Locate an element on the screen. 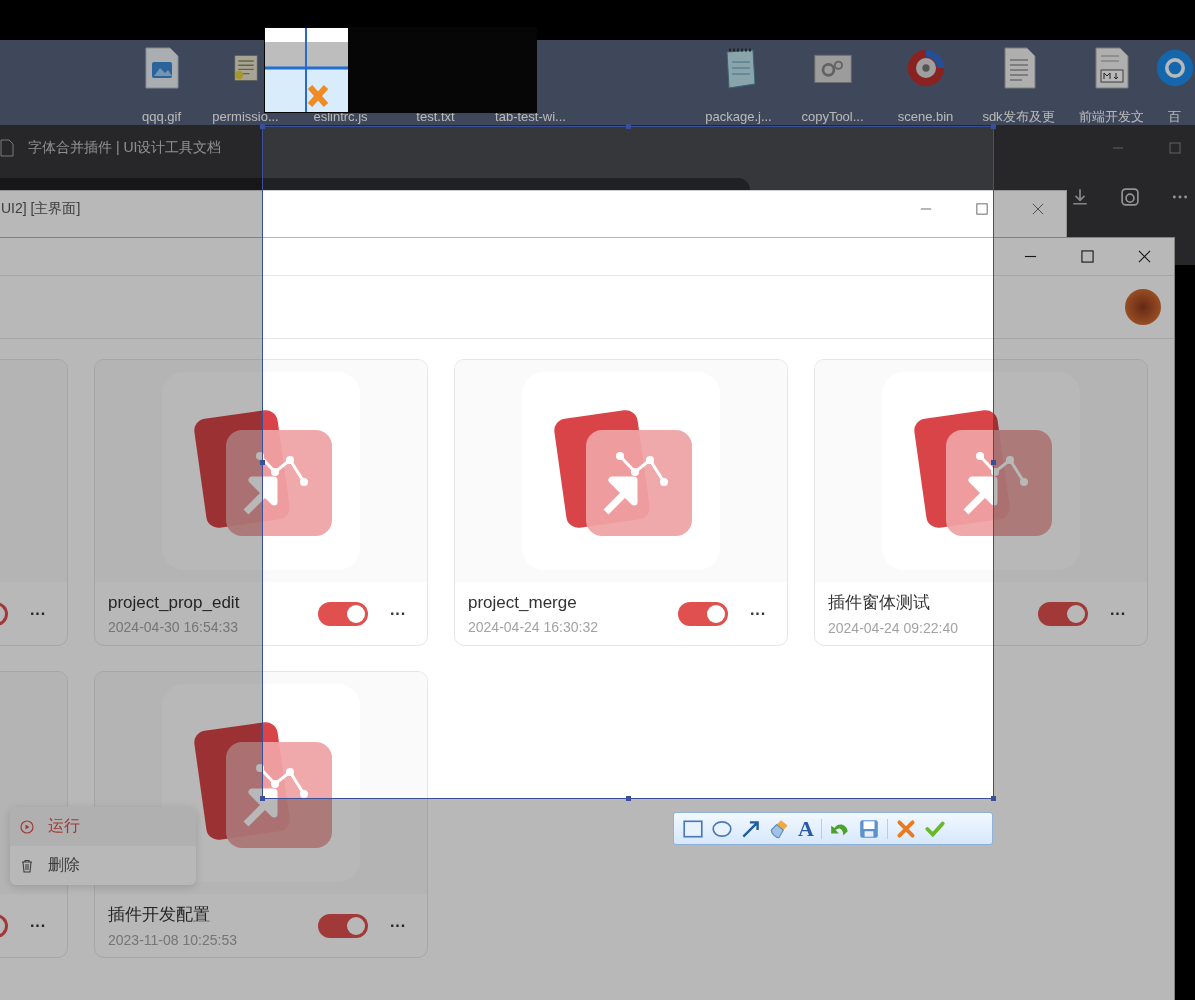 The width and height of the screenshot is (1195, 1000). plugin-card: project_prop_edit 2024-04-30 16:54:33 ··· is located at coordinates (261, 502).